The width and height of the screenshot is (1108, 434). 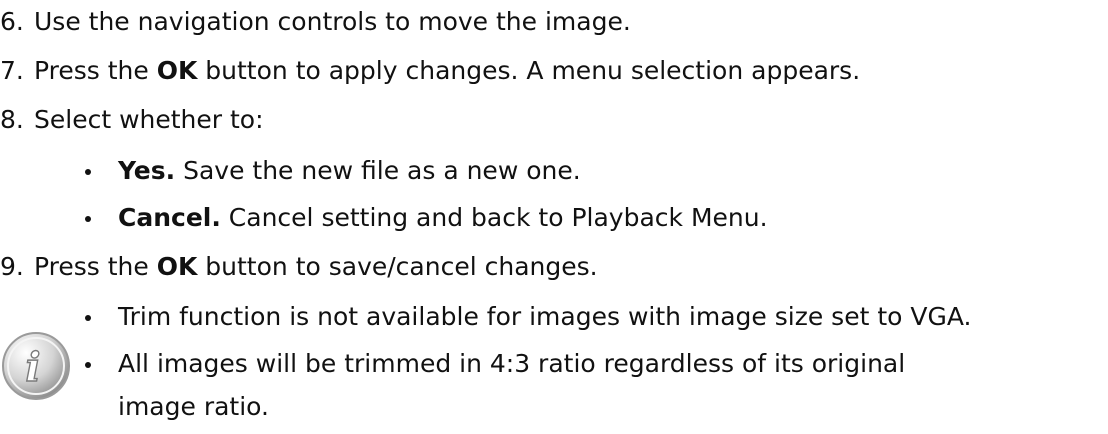 I want to click on note-text: image ratio., so click(x=193, y=406).